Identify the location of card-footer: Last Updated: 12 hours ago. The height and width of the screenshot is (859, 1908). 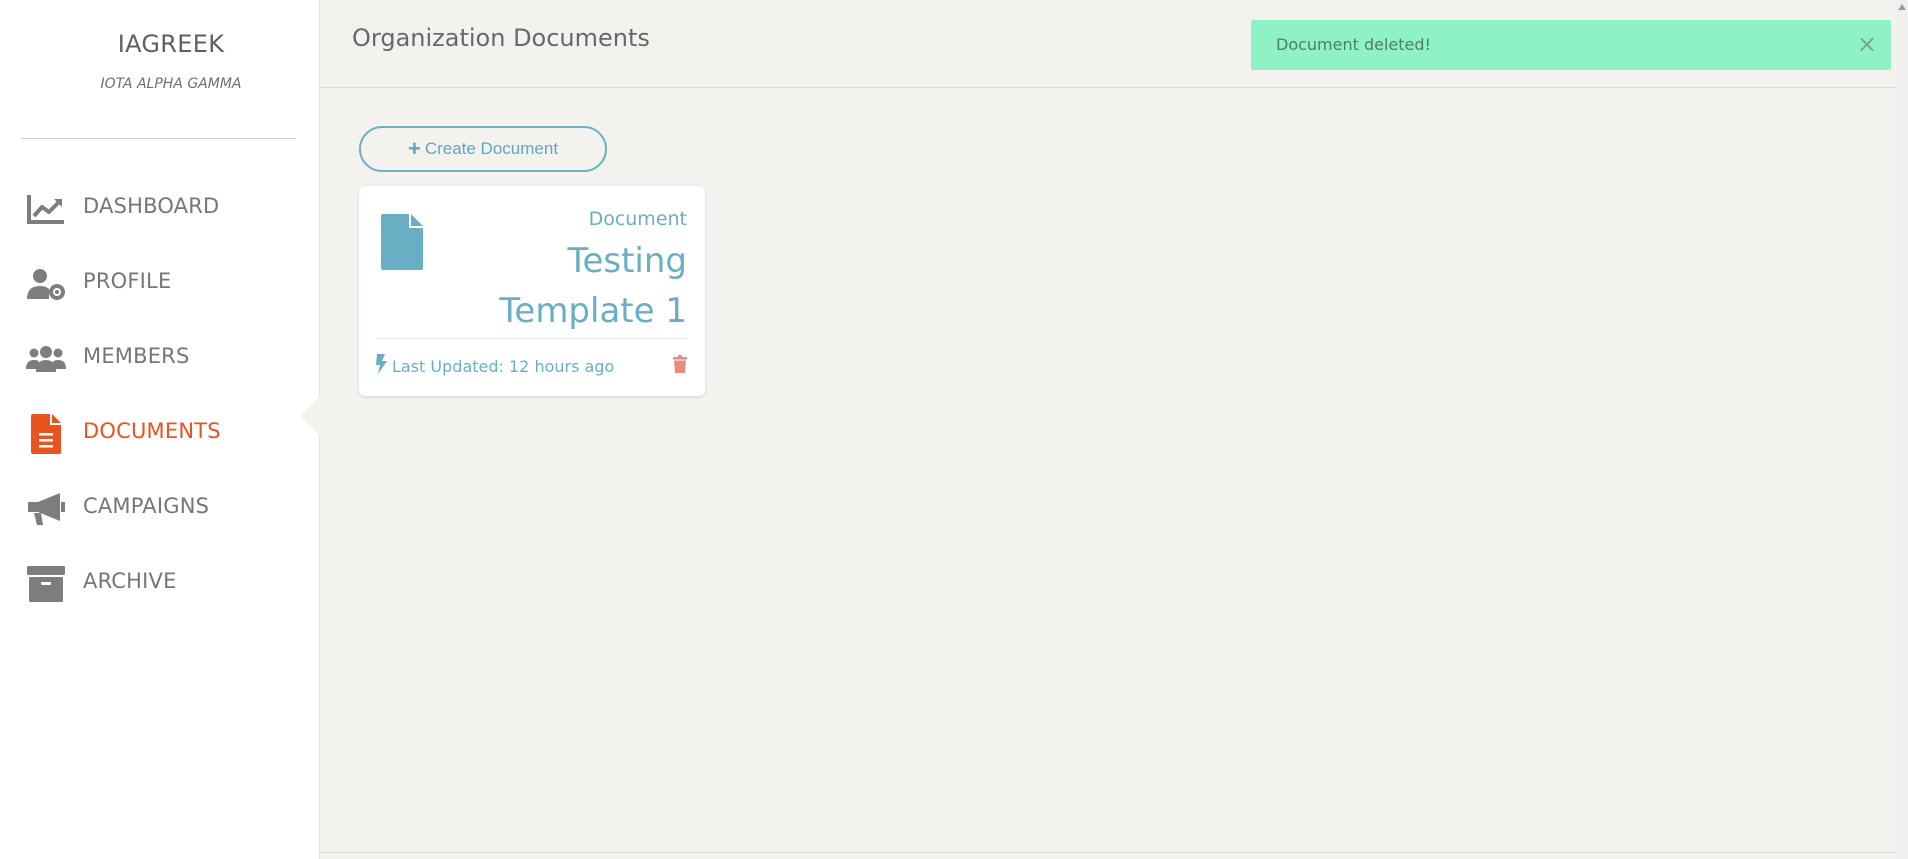
(495, 366).